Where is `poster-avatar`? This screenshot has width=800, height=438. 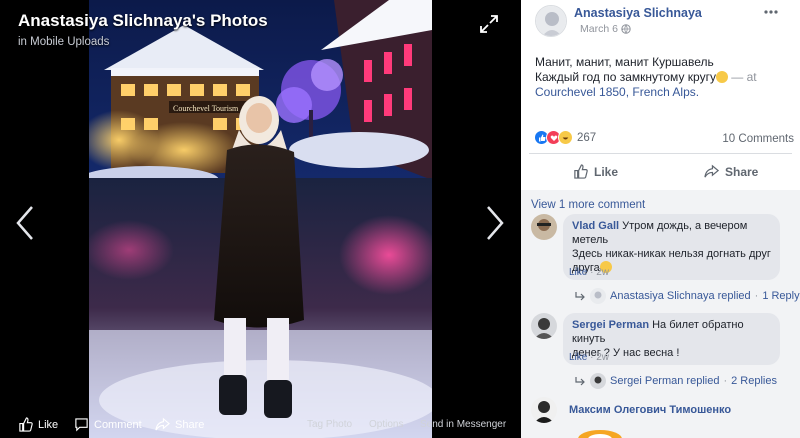
poster-avatar is located at coordinates (551, 21).